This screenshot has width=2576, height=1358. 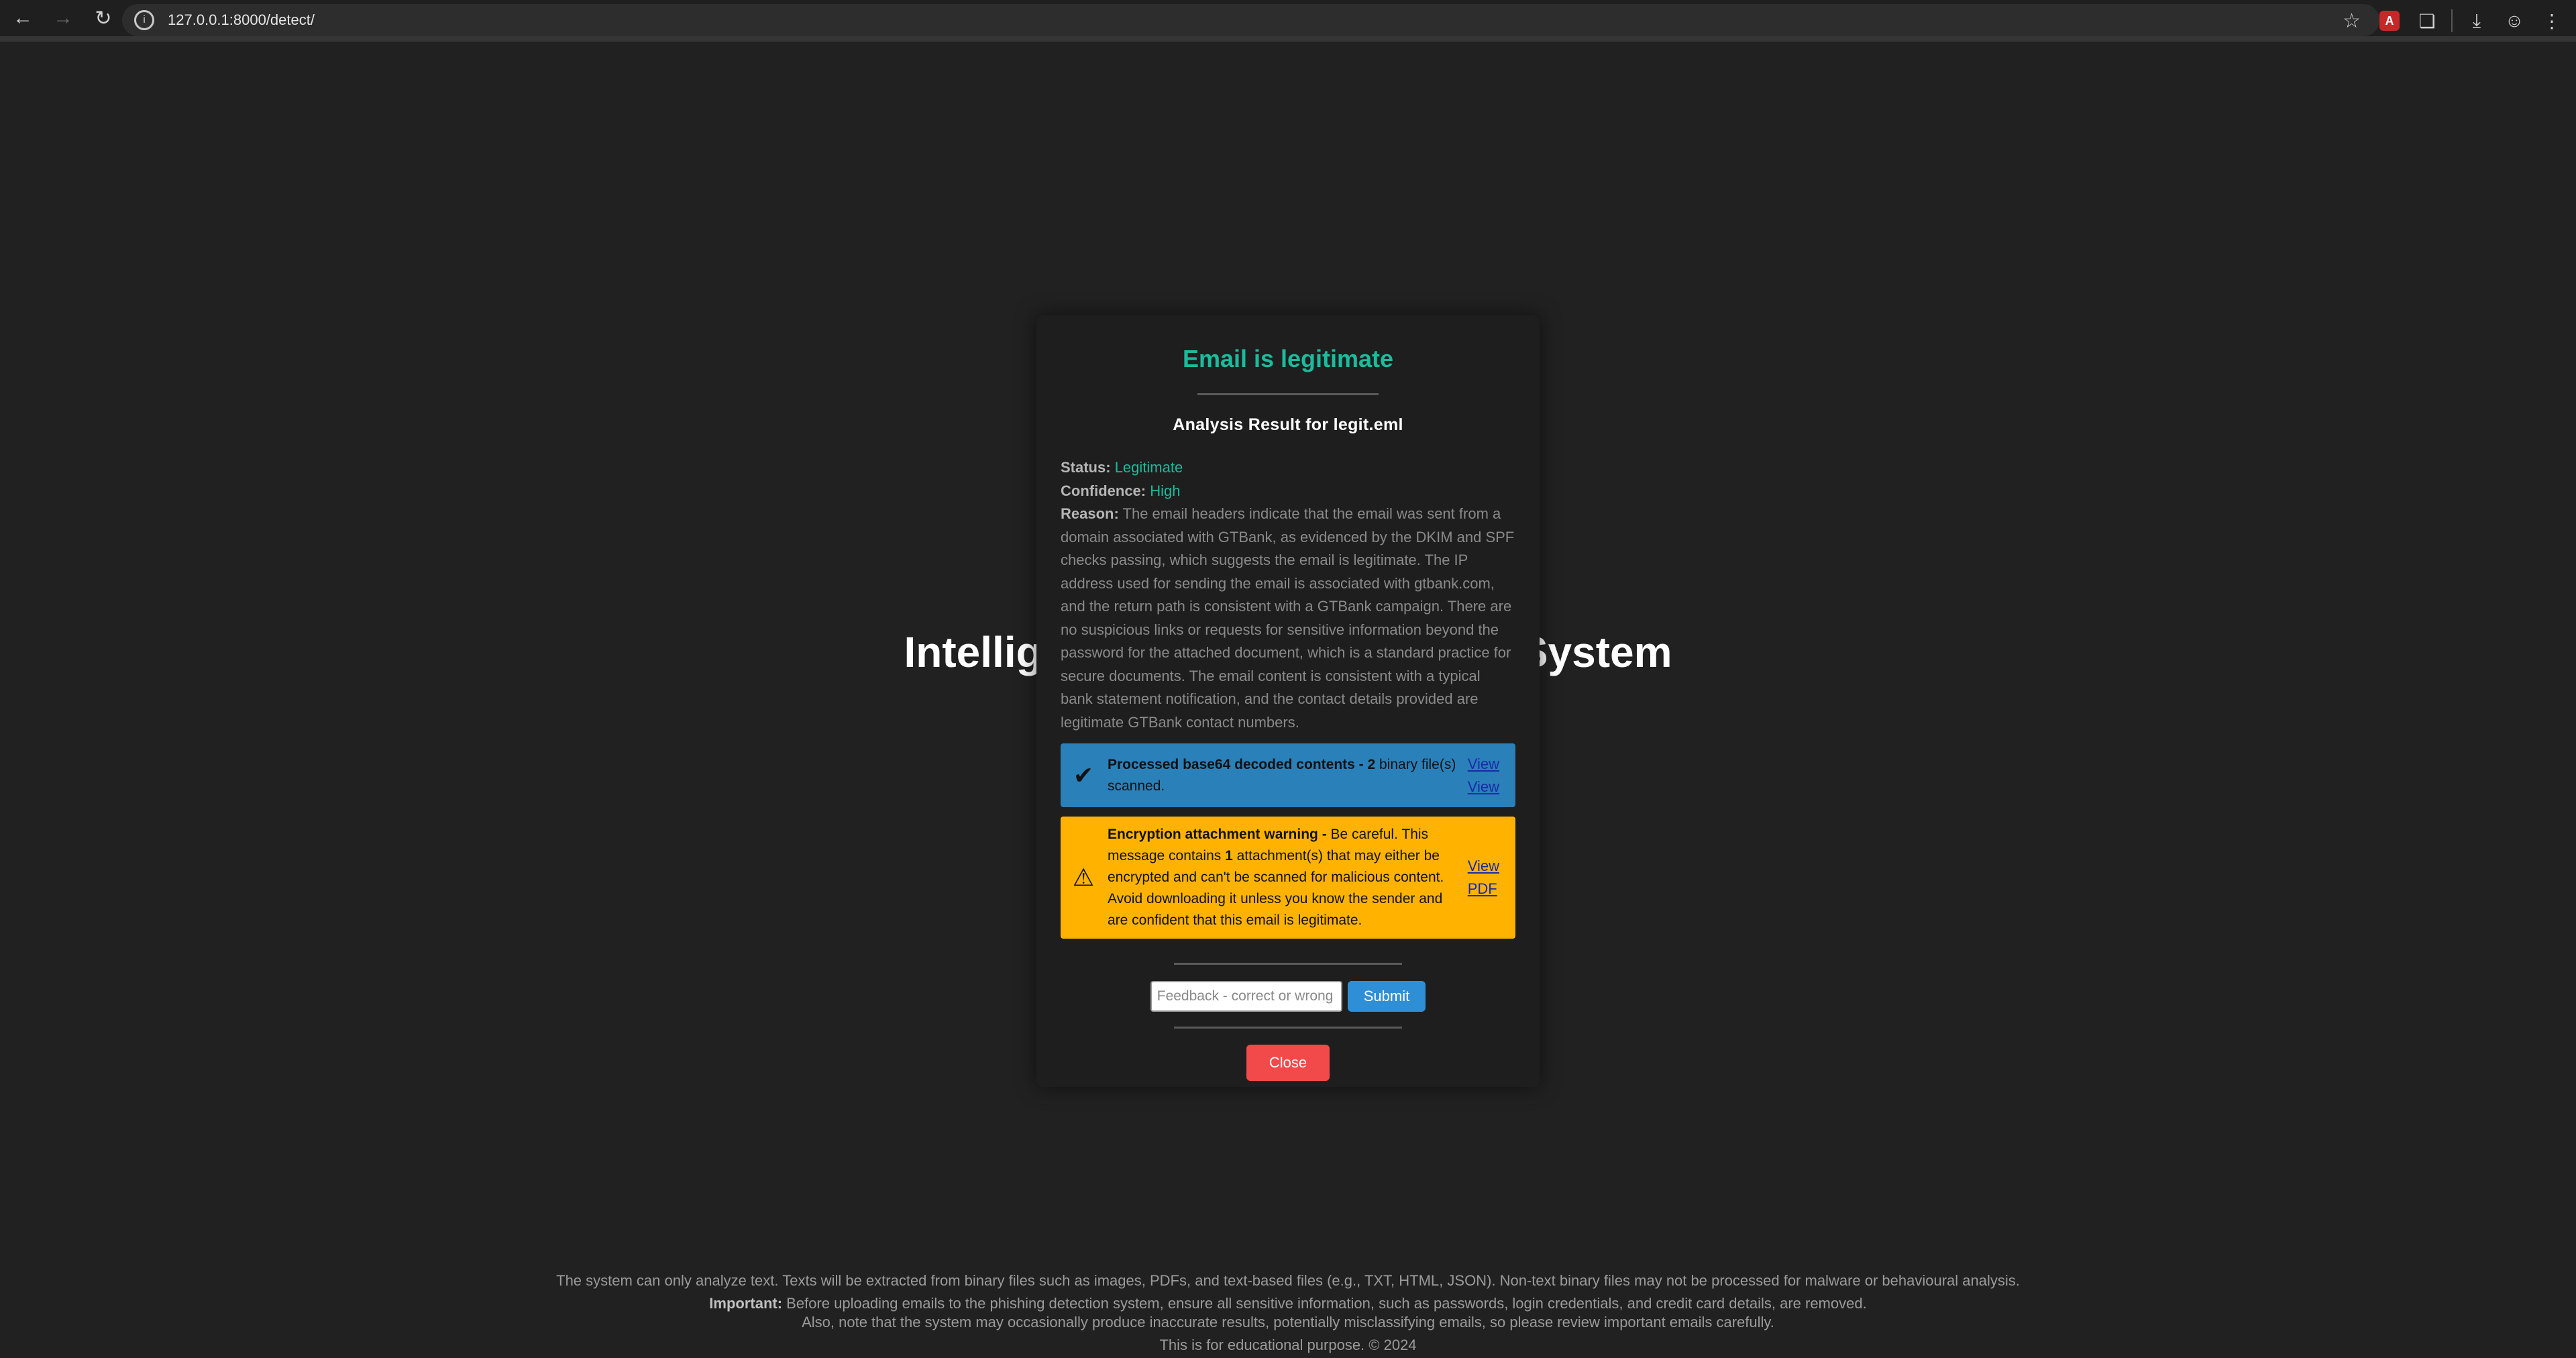 I want to click on reload-icon: ↻, so click(x=103, y=19).